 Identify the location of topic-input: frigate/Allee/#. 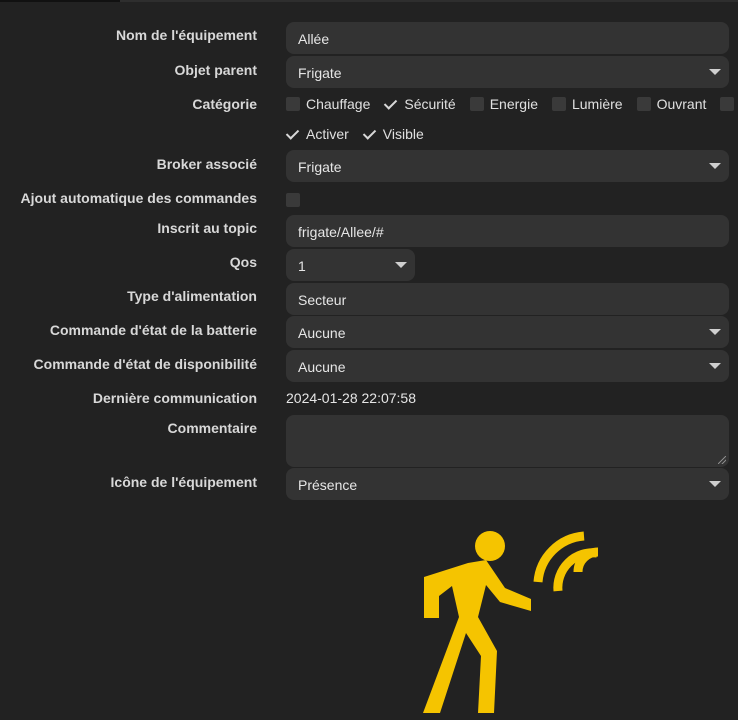
(507, 231).